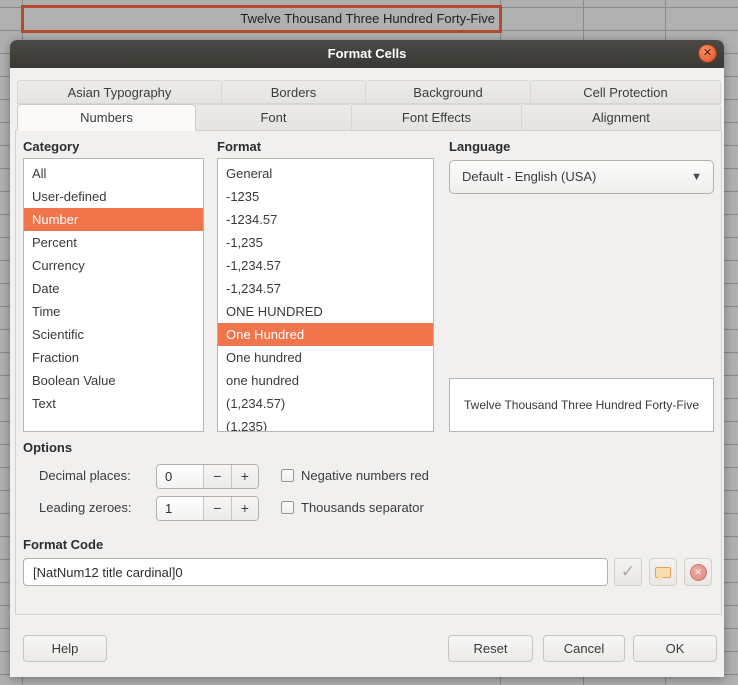 This screenshot has width=738, height=685. I want to click on delete-icon: ✕, so click(698, 572).